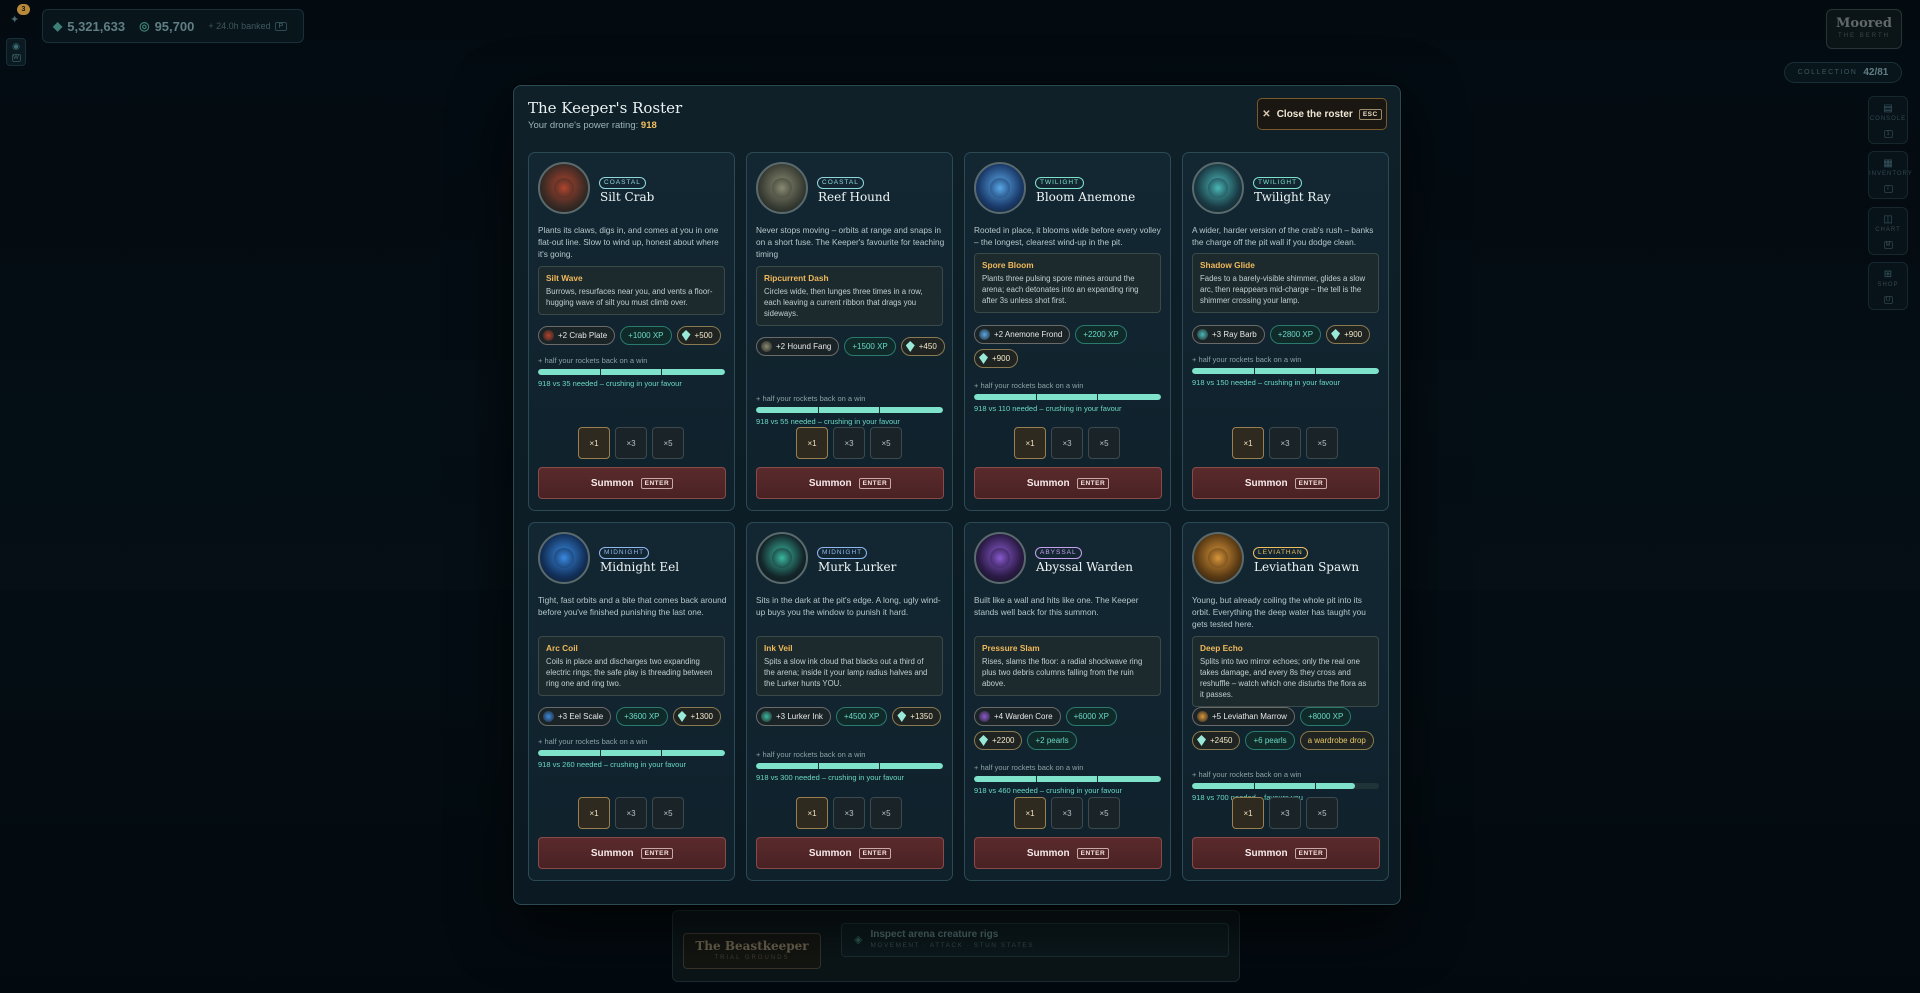 The image size is (1920, 993). Describe the element at coordinates (1888, 300) in the screenshot. I see `menu-key: U` at that location.